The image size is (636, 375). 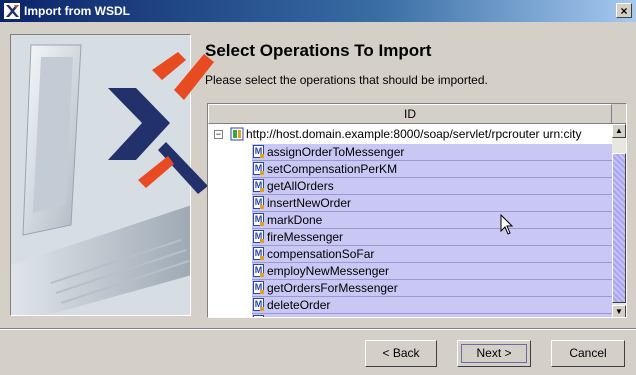 What do you see at coordinates (619, 131) in the screenshot?
I see `scroll-up-icon: ▲` at bounding box center [619, 131].